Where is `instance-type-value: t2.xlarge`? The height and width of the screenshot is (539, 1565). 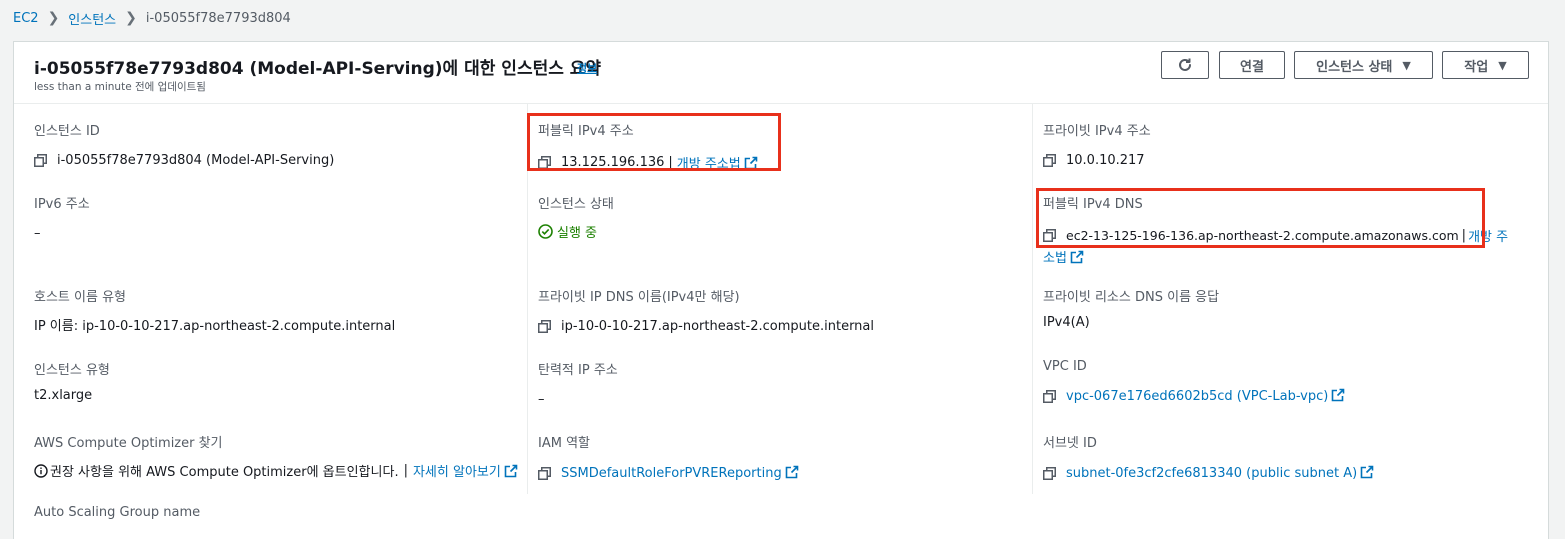 instance-type-value: t2.xlarge is located at coordinates (63, 395).